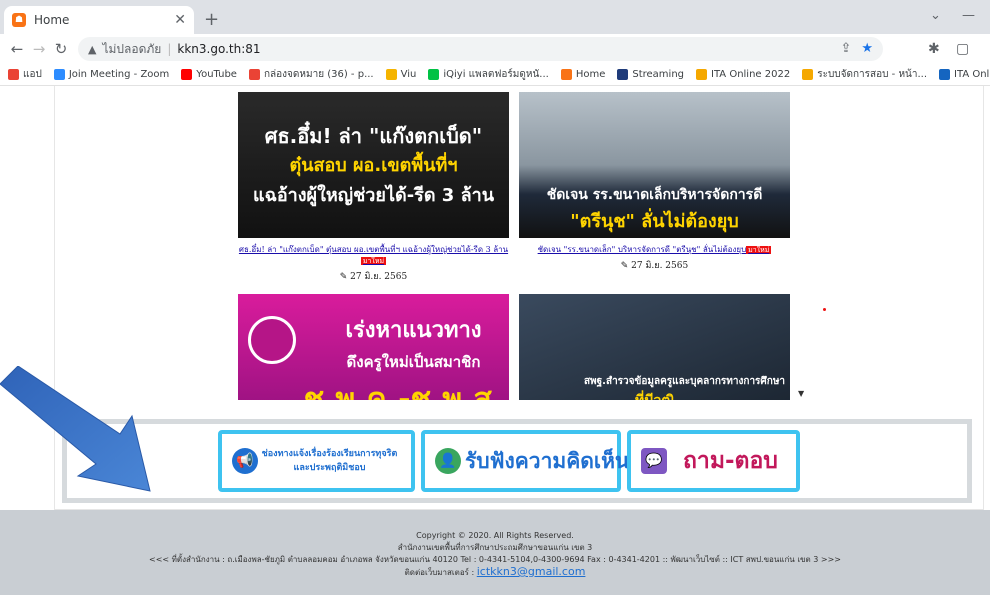 Image resolution: width=990 pixels, height=595 pixels. I want to click on thumb-headline: ชัดเจน รร.ขนาดเล็กบริหารจัดการดี, so click(654, 195).